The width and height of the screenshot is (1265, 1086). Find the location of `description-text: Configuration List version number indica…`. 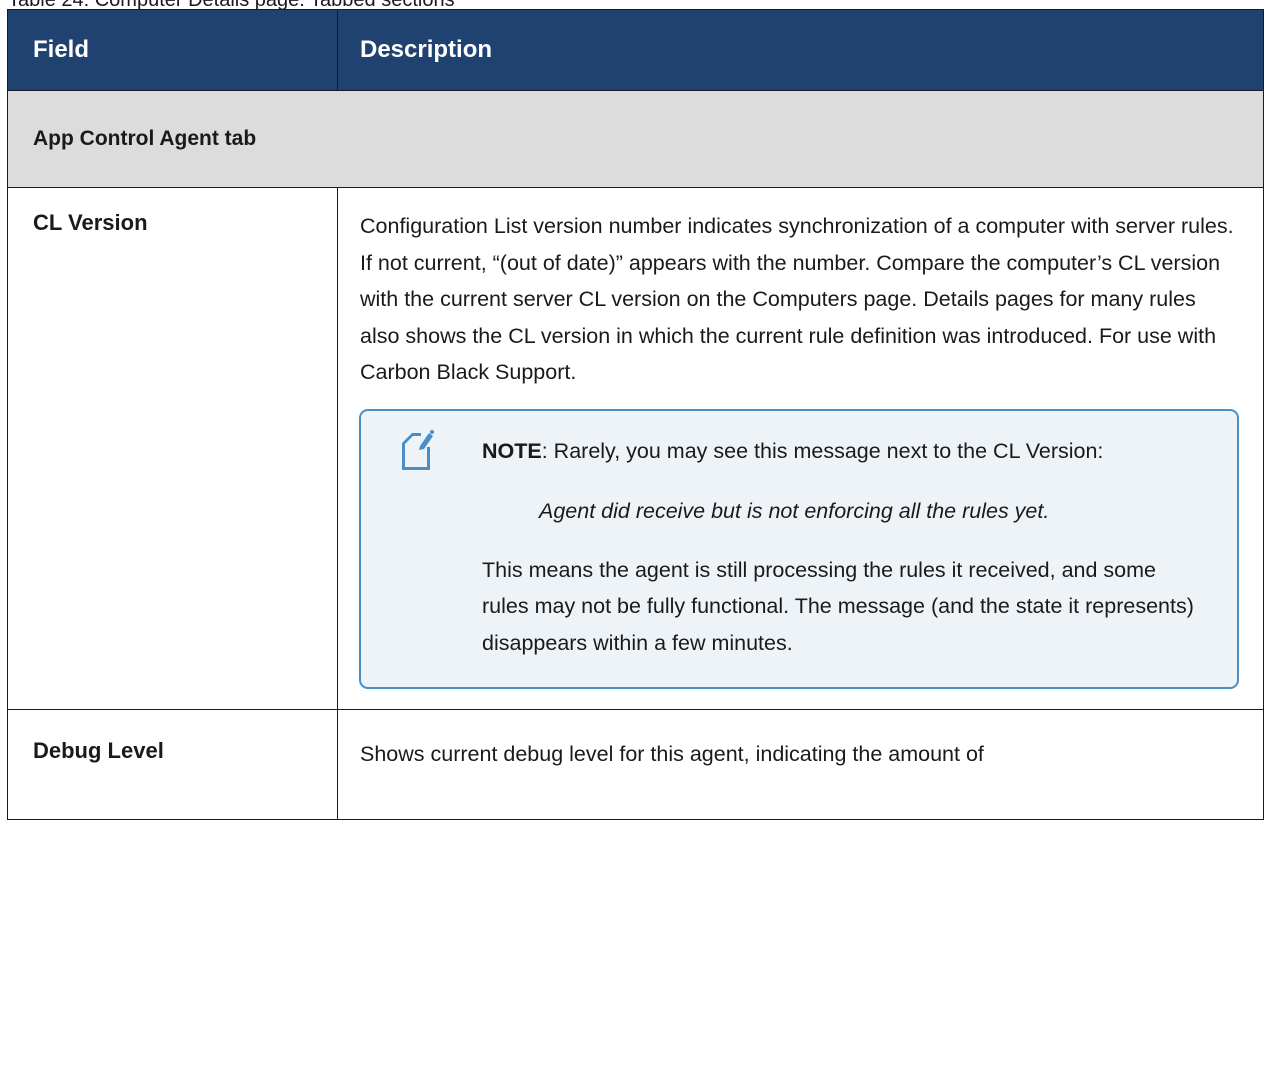

description-text: Configuration List version number indica… is located at coordinates (797, 299).